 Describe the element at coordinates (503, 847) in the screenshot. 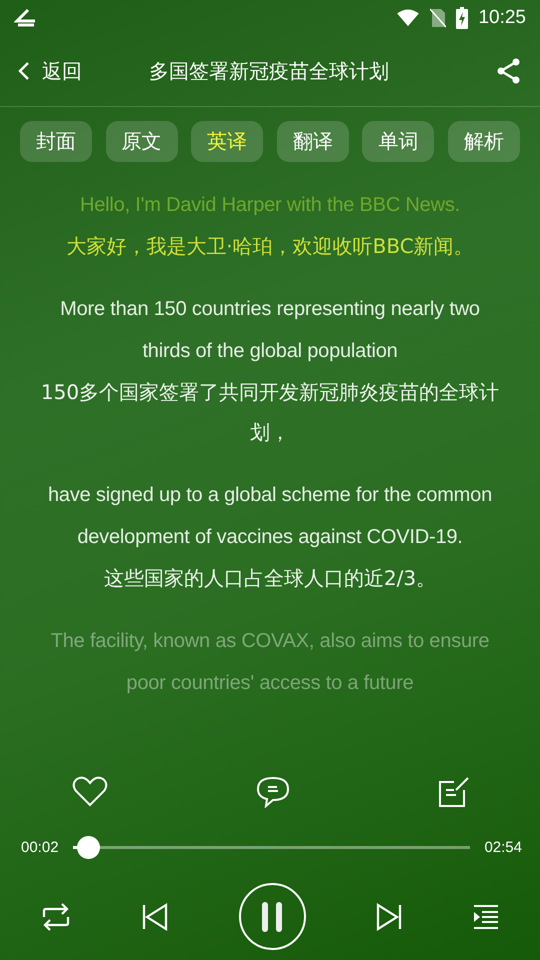

I see `total-time: 02:54` at that location.